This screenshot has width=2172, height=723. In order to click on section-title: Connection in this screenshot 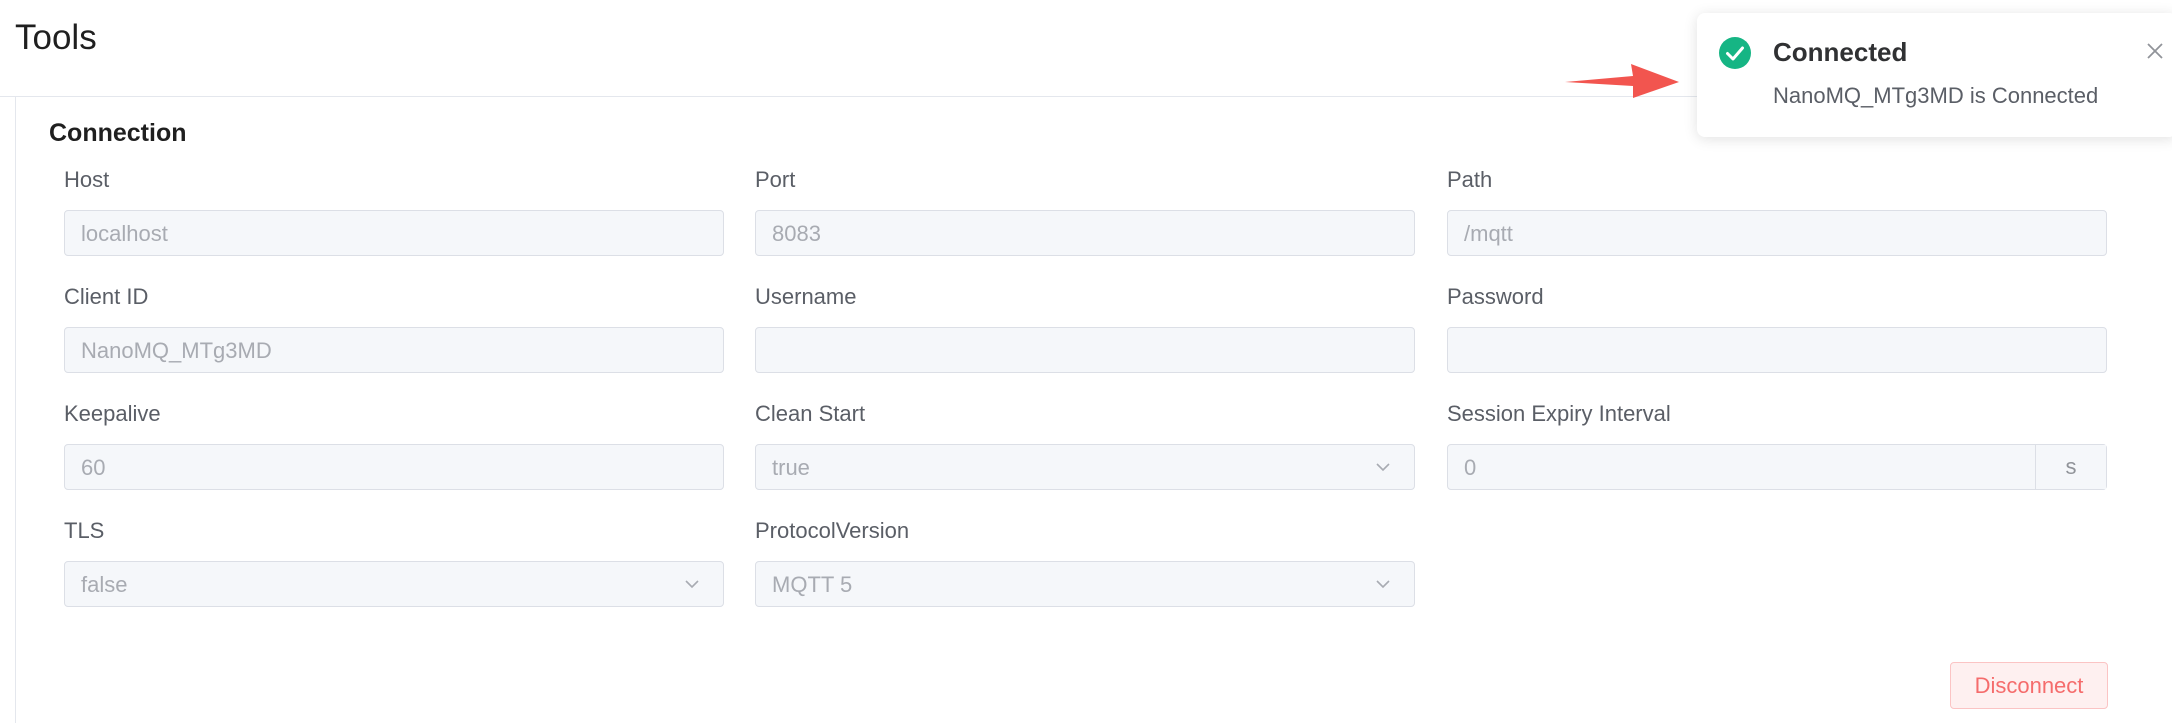, I will do `click(118, 133)`.